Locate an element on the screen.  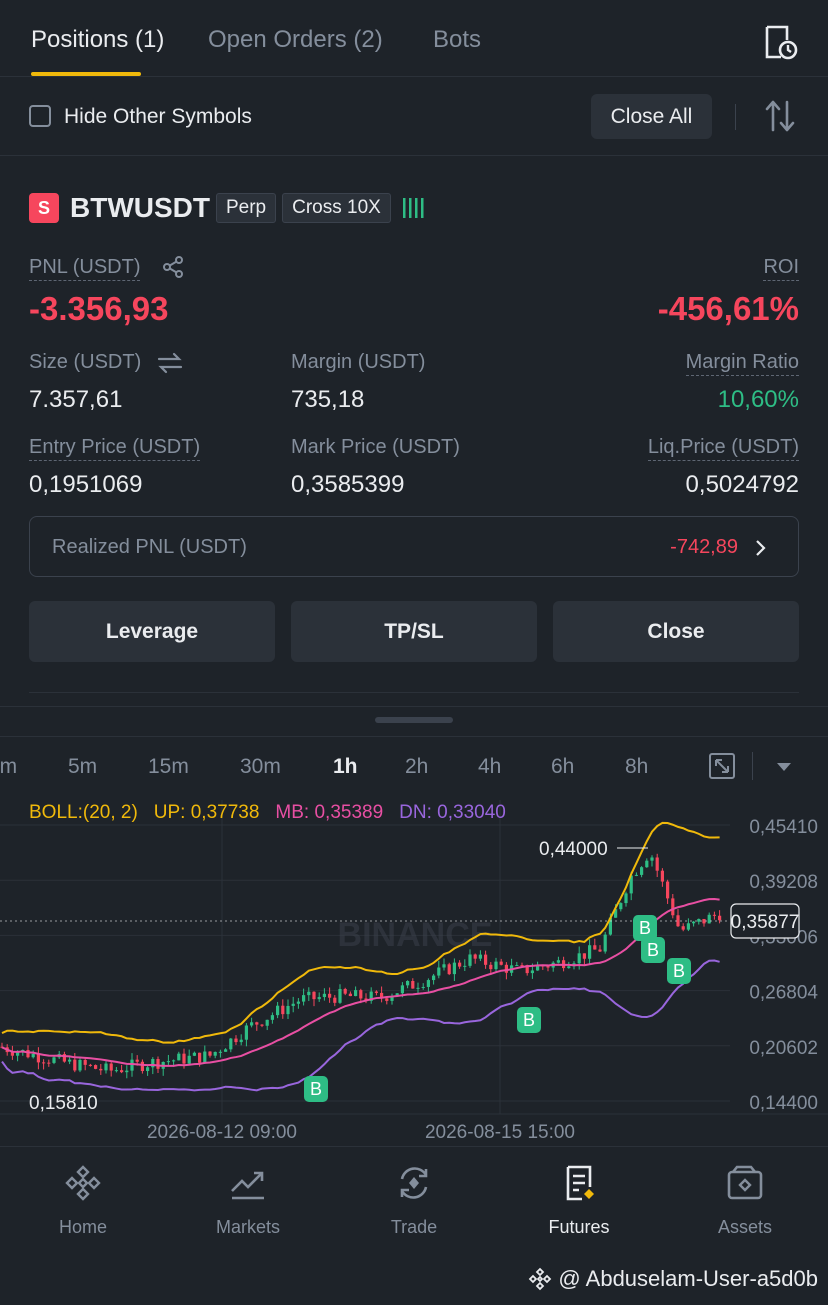
timeframe-6h: 6h is located at coordinates (562, 767).